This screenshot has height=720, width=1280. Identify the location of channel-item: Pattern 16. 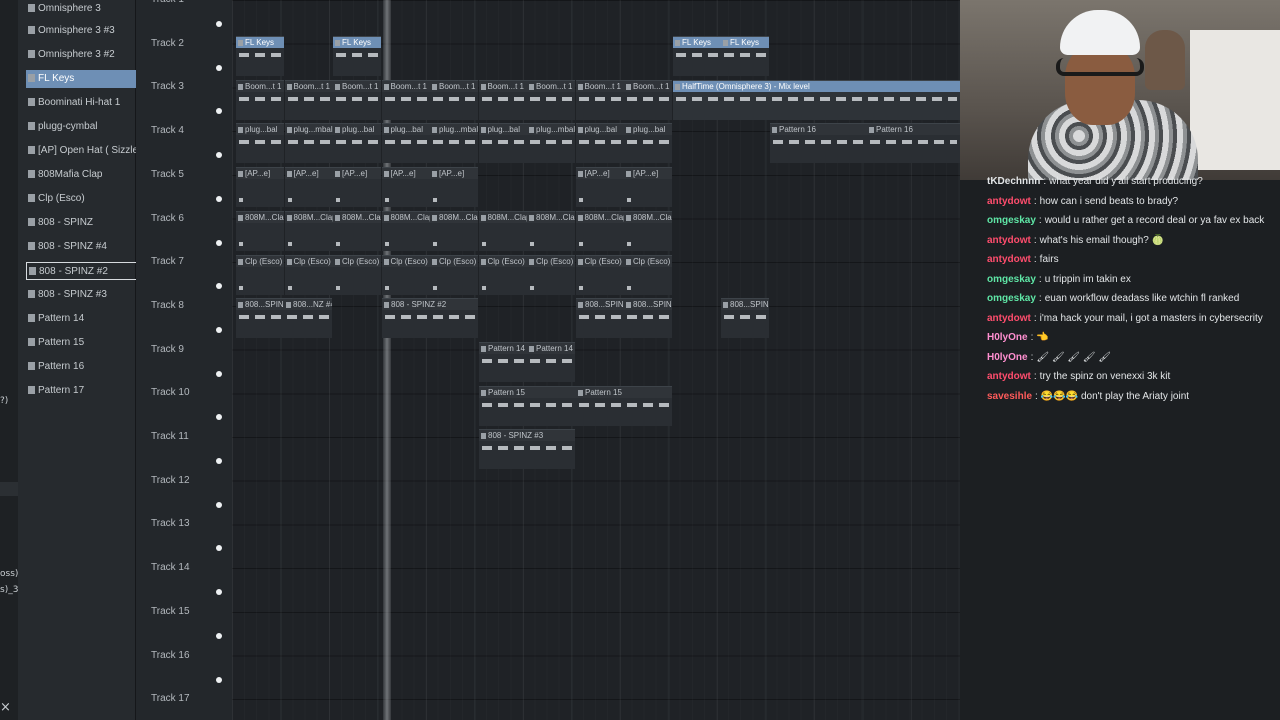
(88, 367).